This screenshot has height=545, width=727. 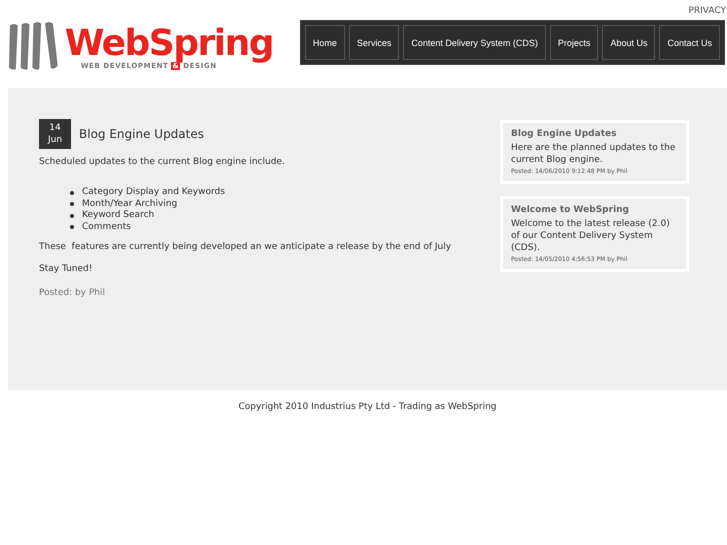 I want to click on nav-link: Contact Us, so click(x=689, y=42).